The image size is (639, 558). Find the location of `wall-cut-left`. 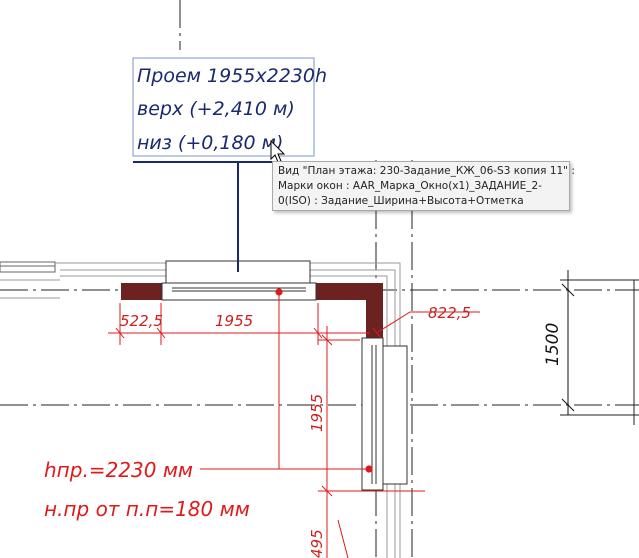

wall-cut-left is located at coordinates (142, 291).